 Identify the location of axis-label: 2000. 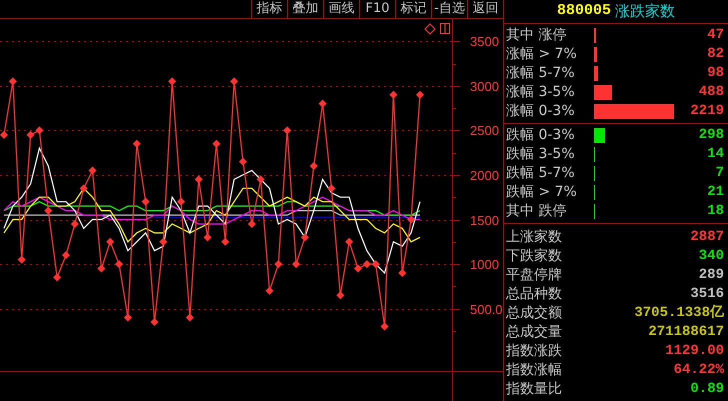
(484, 175).